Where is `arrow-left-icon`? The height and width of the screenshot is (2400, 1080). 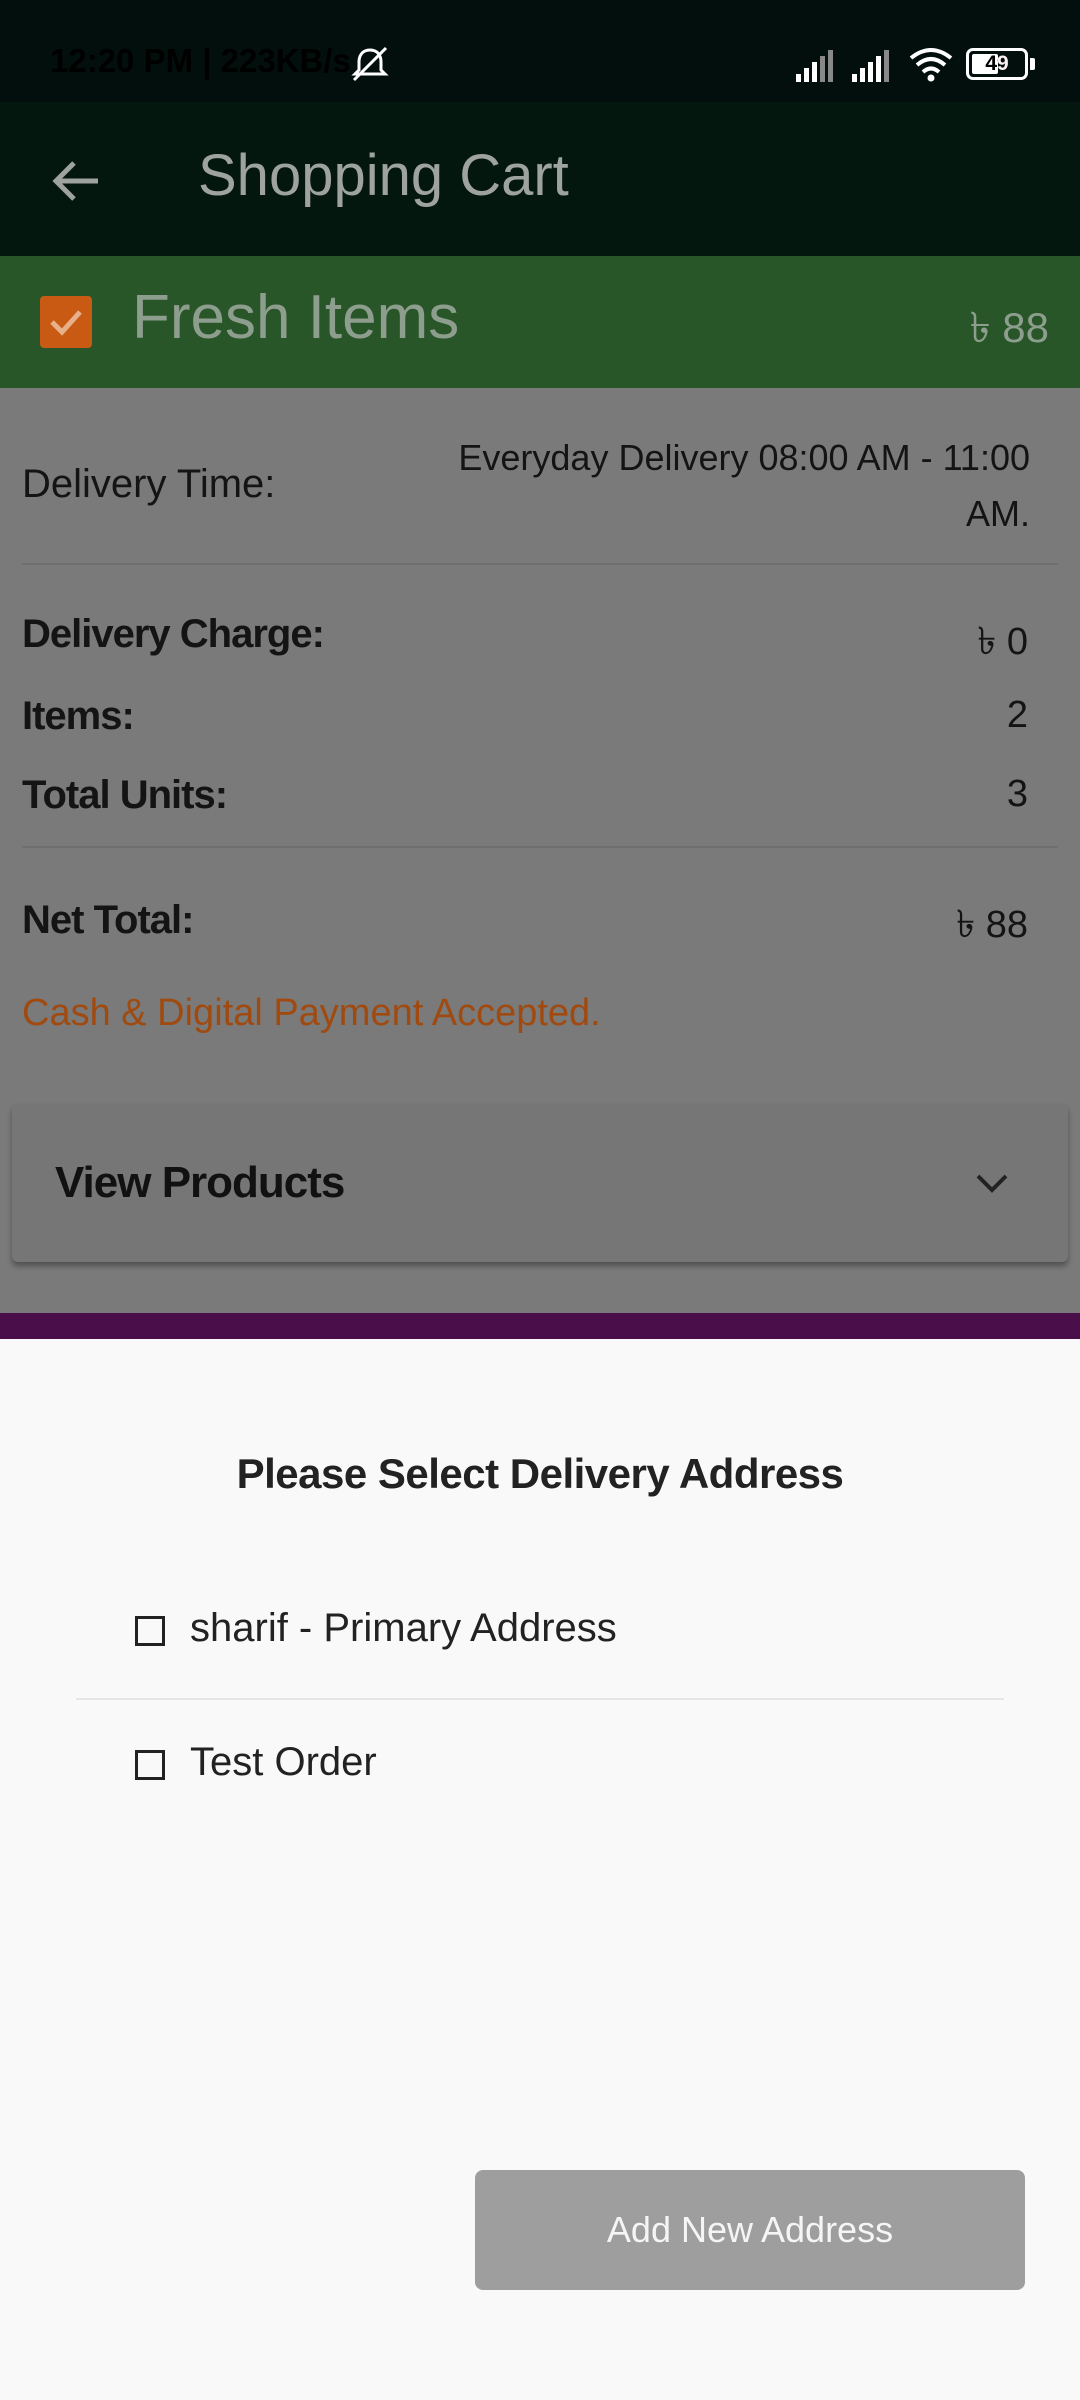 arrow-left-icon is located at coordinates (77, 181).